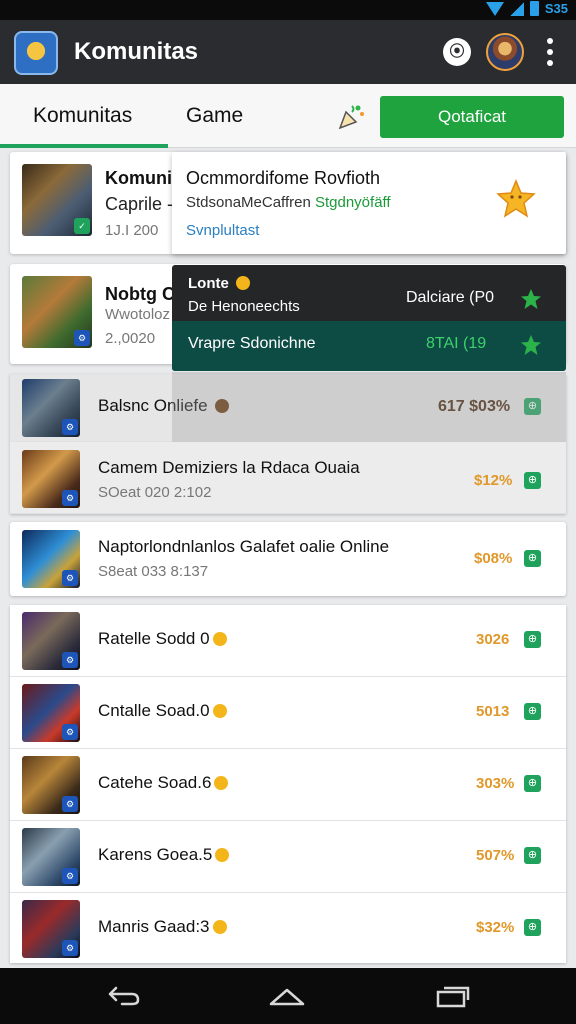  What do you see at coordinates (457, 52) in the screenshot?
I see `gamepad-icon: ⦿` at bounding box center [457, 52].